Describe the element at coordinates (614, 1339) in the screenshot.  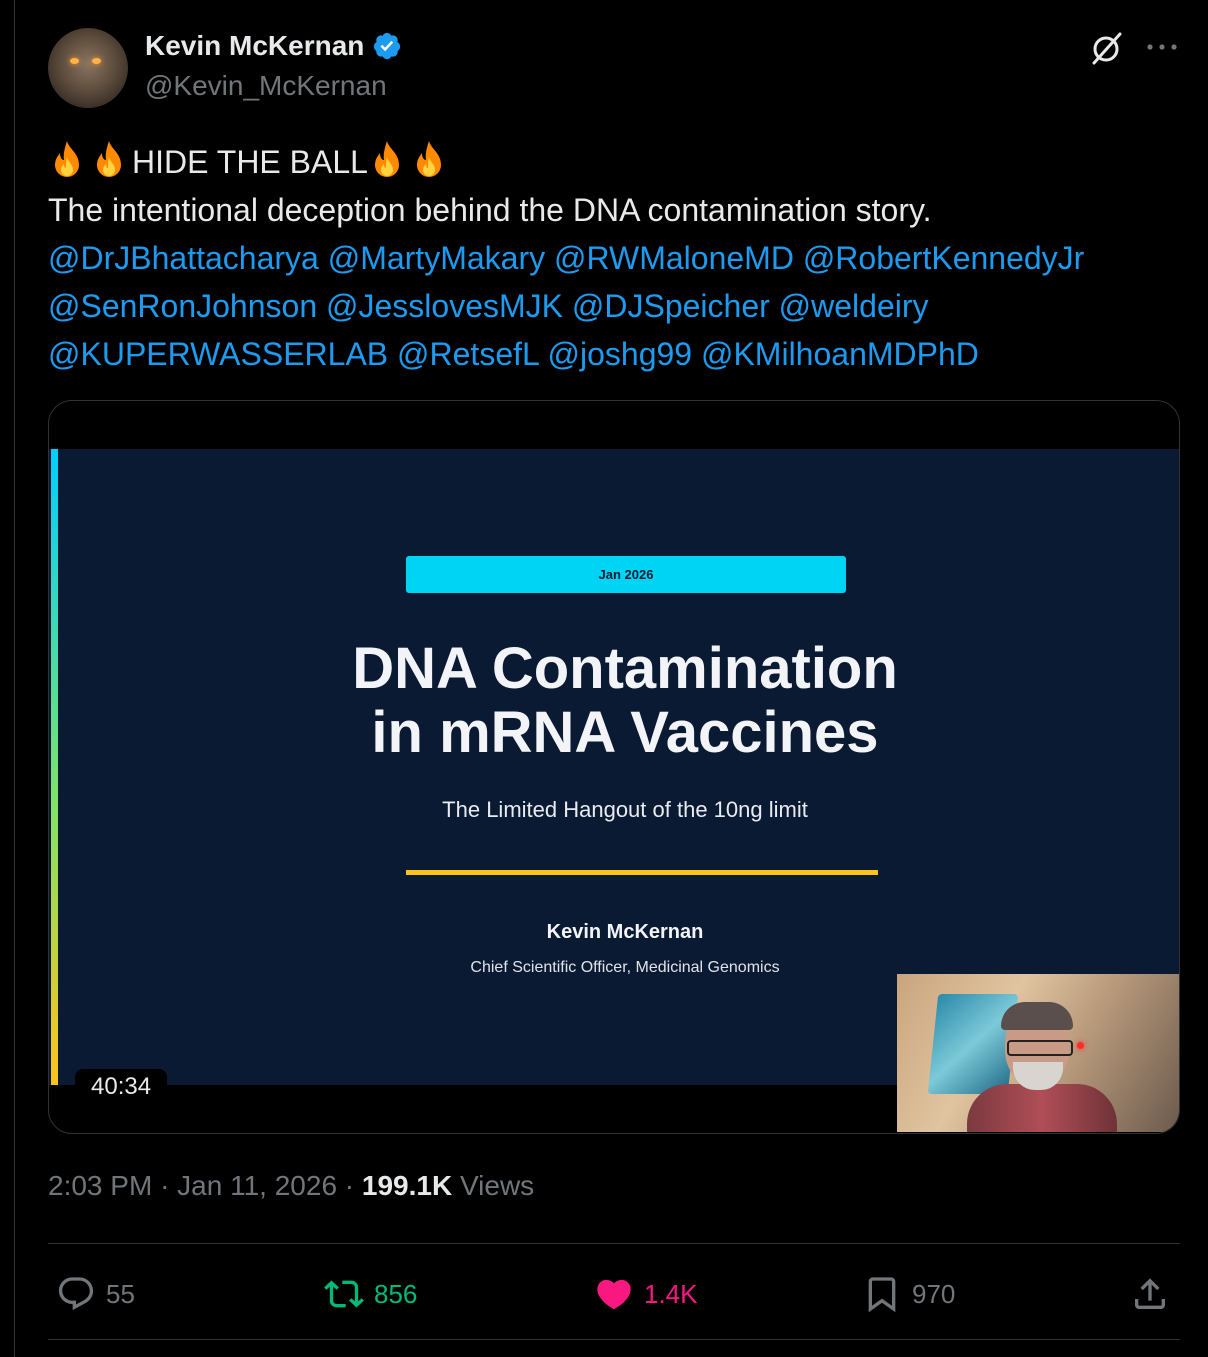
I see `divider-bottom` at that location.